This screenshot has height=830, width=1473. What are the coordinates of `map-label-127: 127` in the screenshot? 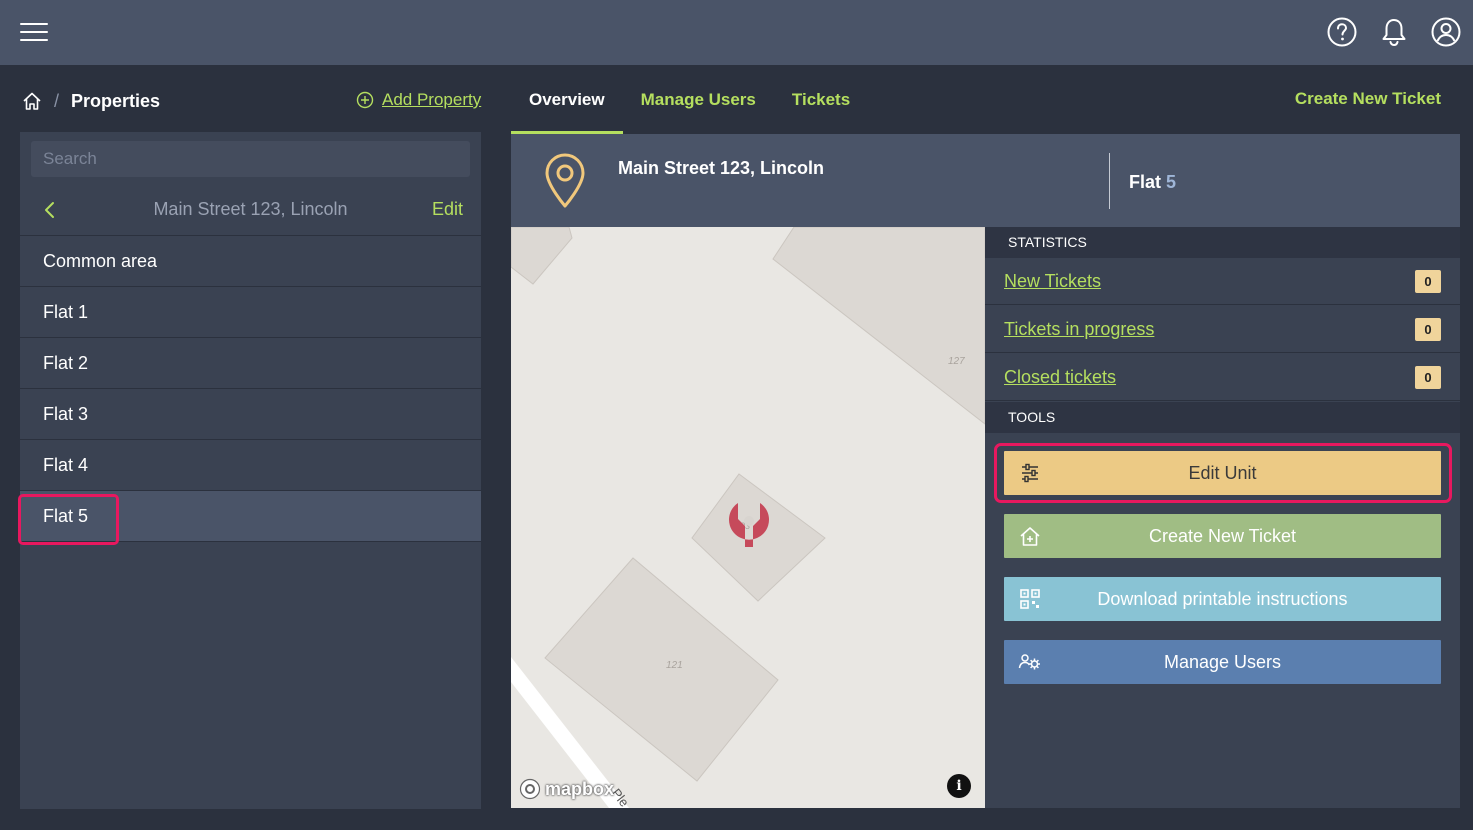 It's located at (956, 361).